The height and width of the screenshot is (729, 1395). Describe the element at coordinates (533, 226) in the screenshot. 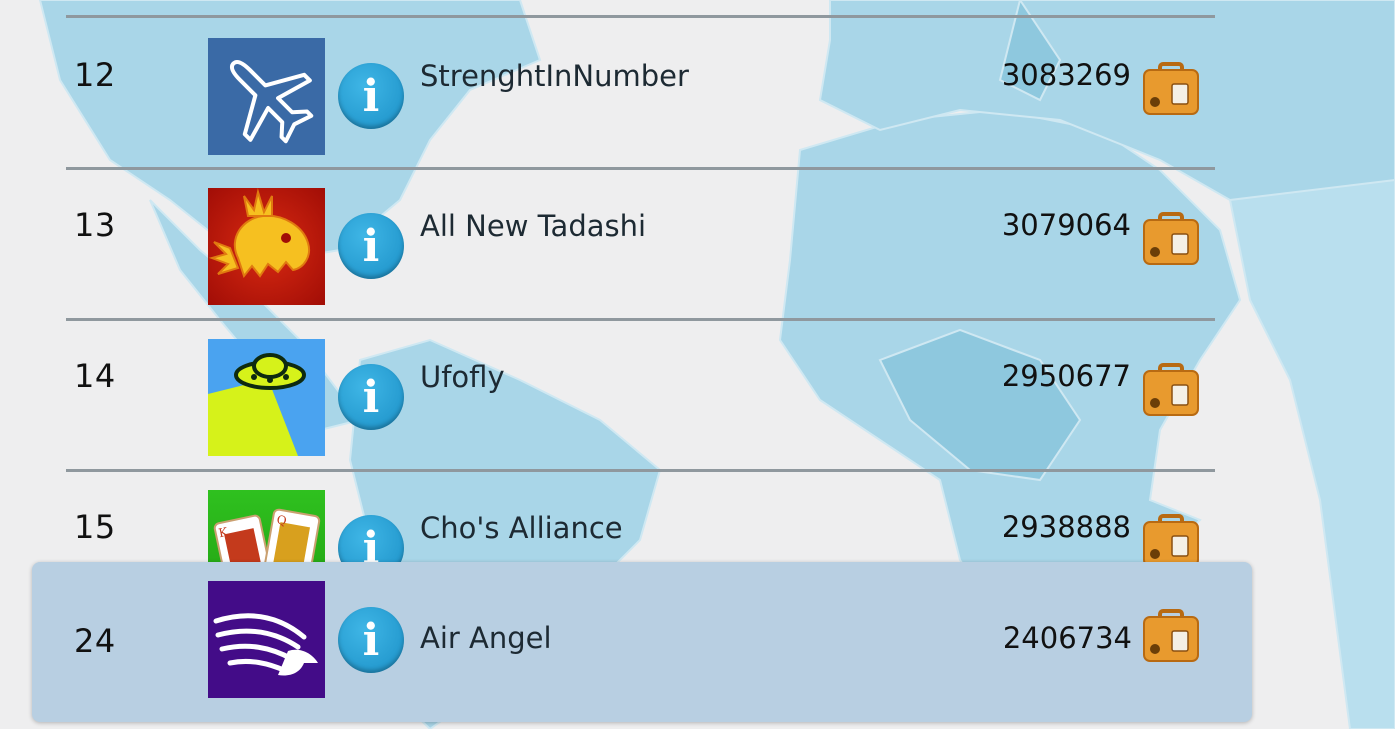

I see `player-name: All New Tadashi` at that location.